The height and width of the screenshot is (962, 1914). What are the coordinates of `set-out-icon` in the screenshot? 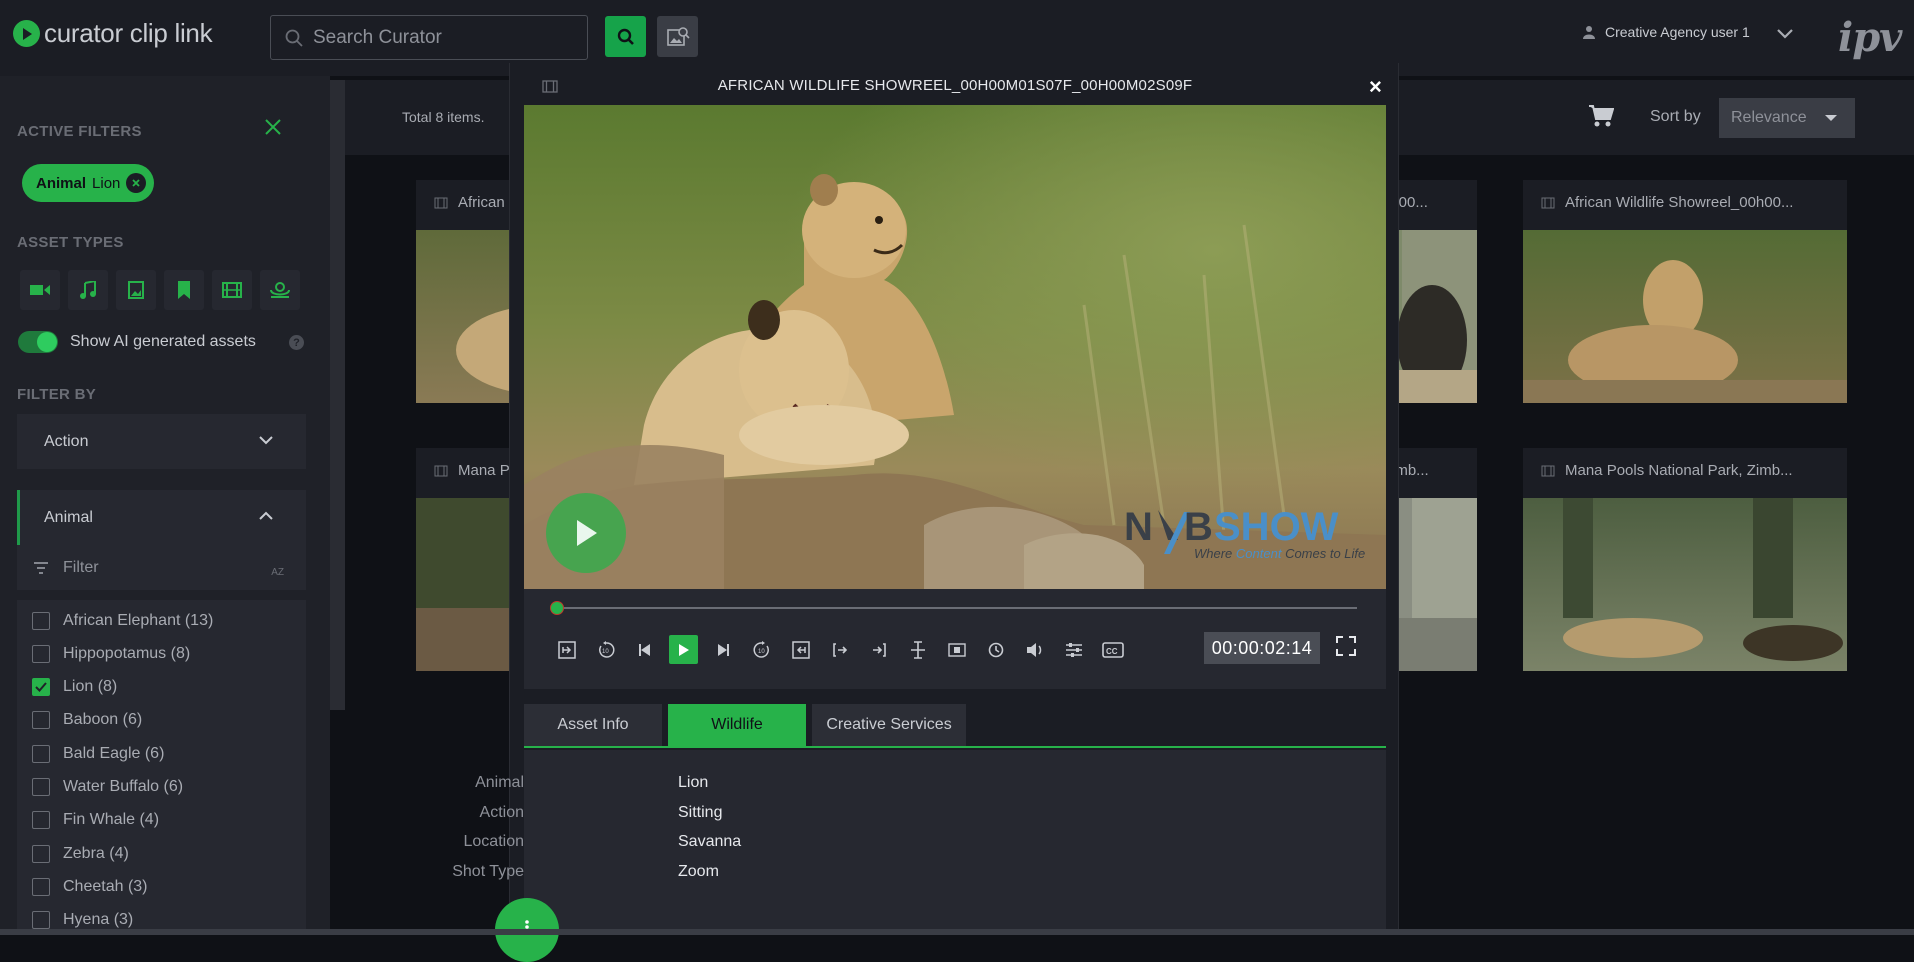 It's located at (878, 649).